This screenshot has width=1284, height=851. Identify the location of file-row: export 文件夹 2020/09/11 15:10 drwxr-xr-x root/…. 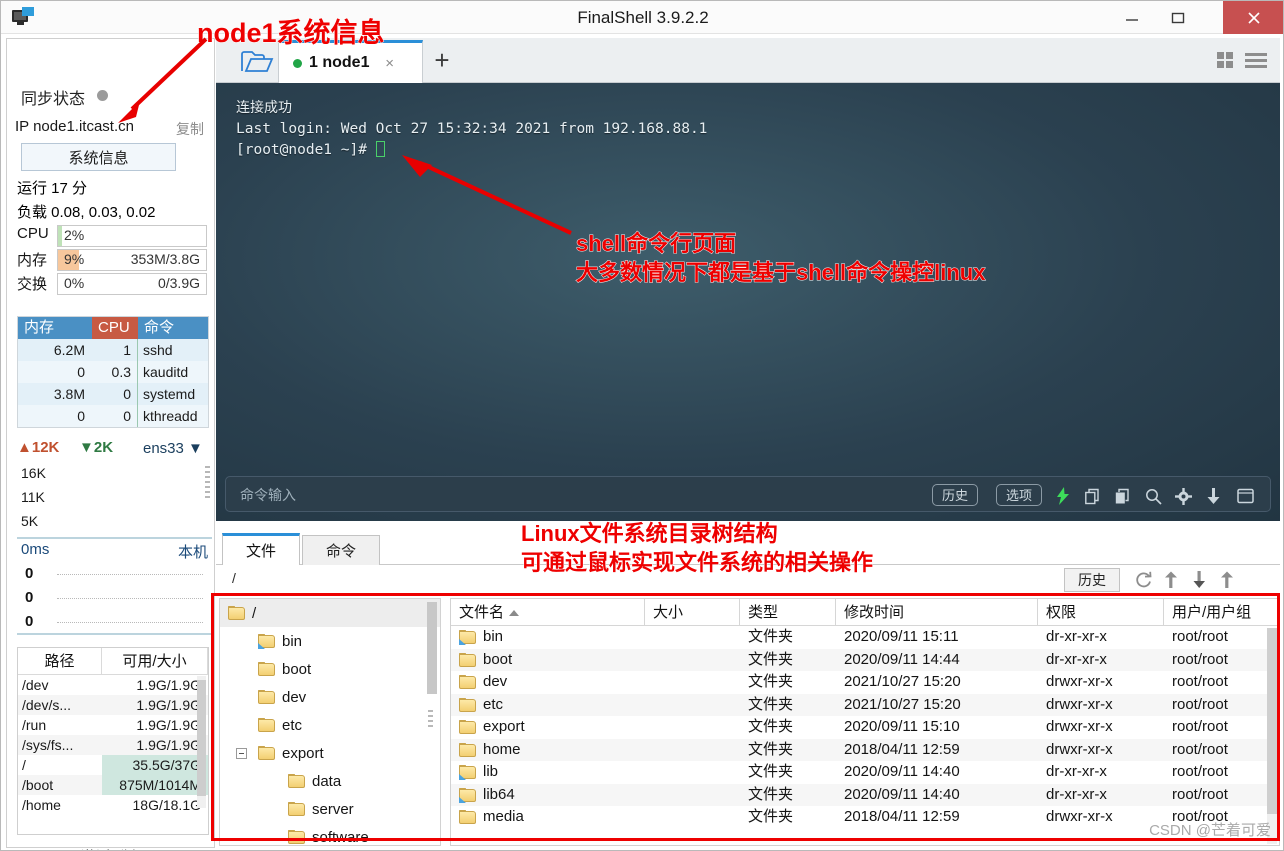
(865, 727).